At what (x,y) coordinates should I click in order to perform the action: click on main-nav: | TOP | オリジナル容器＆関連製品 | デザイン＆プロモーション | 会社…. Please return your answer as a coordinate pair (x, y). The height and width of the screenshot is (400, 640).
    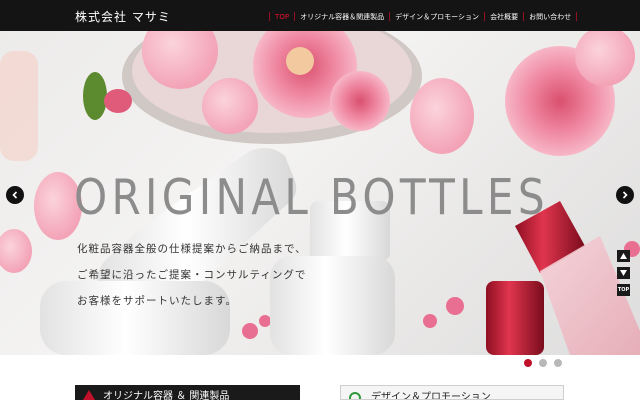
    Looking at the image, I should click on (423, 17).